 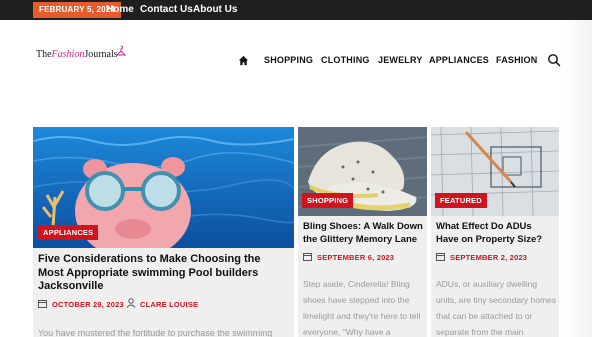 I want to click on home-icon, so click(x=243, y=60).